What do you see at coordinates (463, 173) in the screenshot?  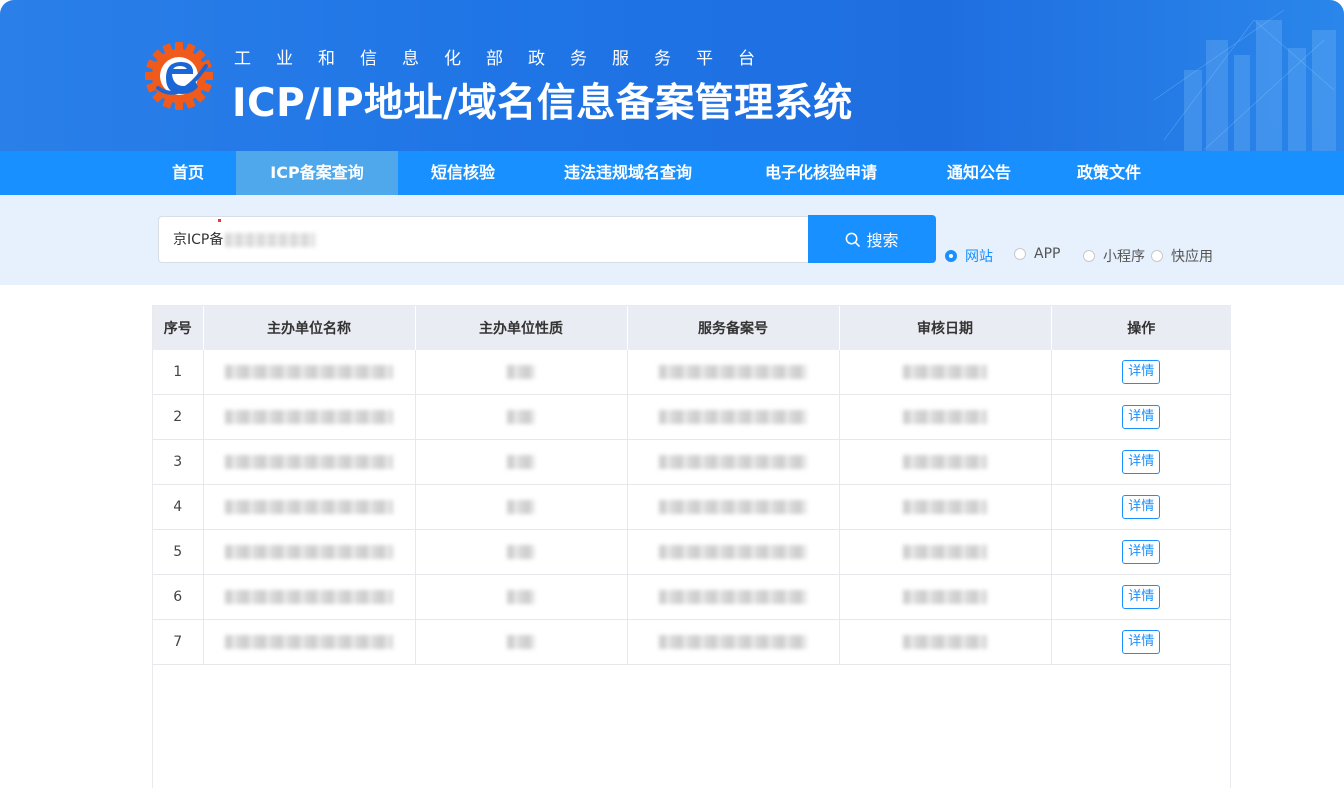 I see `nav-item-sms-verify: 短信核验` at bounding box center [463, 173].